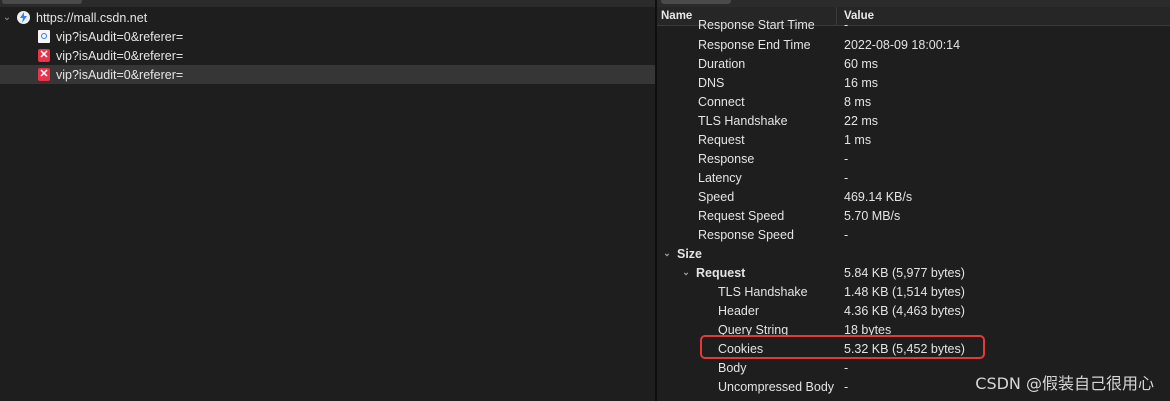  Describe the element at coordinates (861, 120) in the screenshot. I see `row-value: 22 ms` at that location.